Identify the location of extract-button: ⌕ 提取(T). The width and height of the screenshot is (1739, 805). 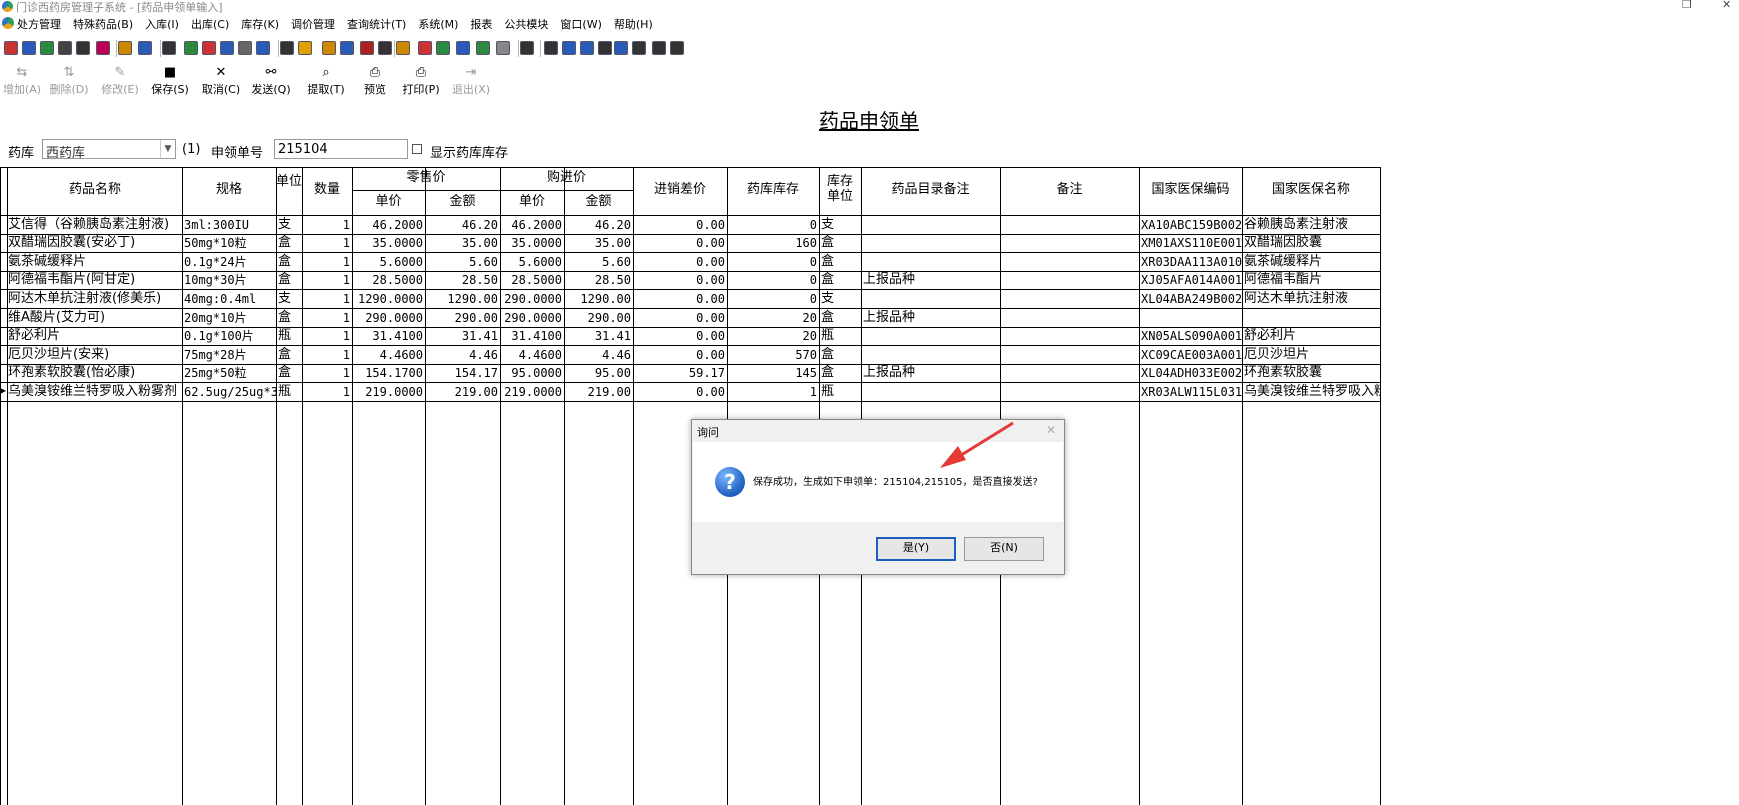
(326, 82).